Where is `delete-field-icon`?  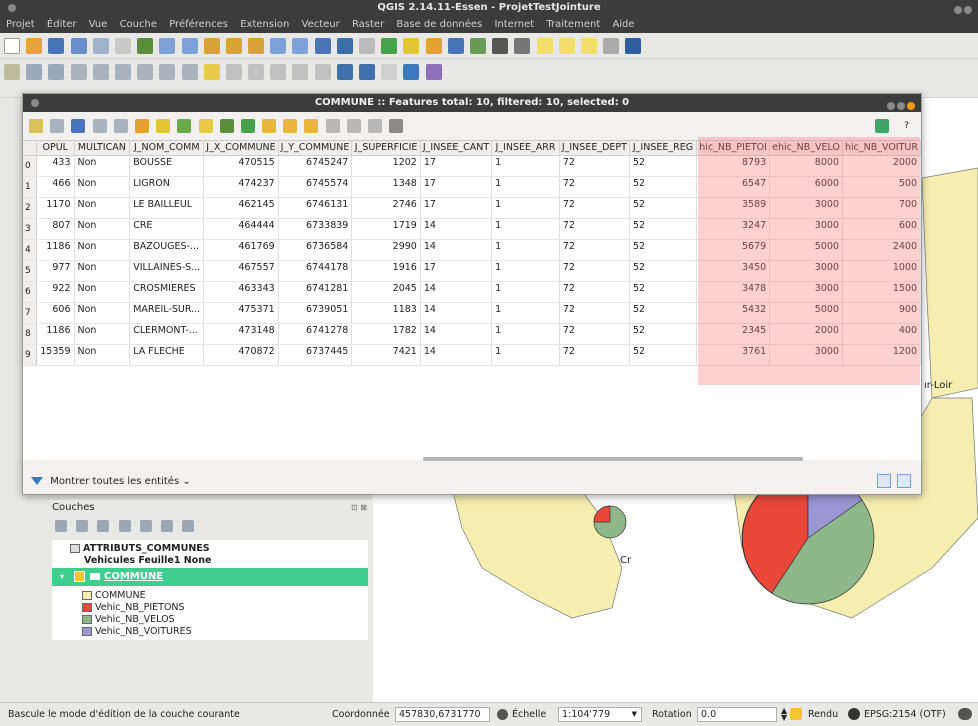 delete-field-icon is located at coordinates (353, 126).